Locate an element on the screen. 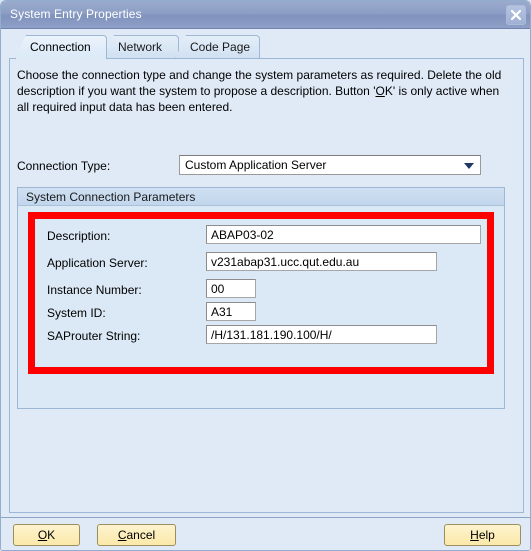 The height and width of the screenshot is (551, 531). group-header: System Connection Parameters is located at coordinates (261, 197).